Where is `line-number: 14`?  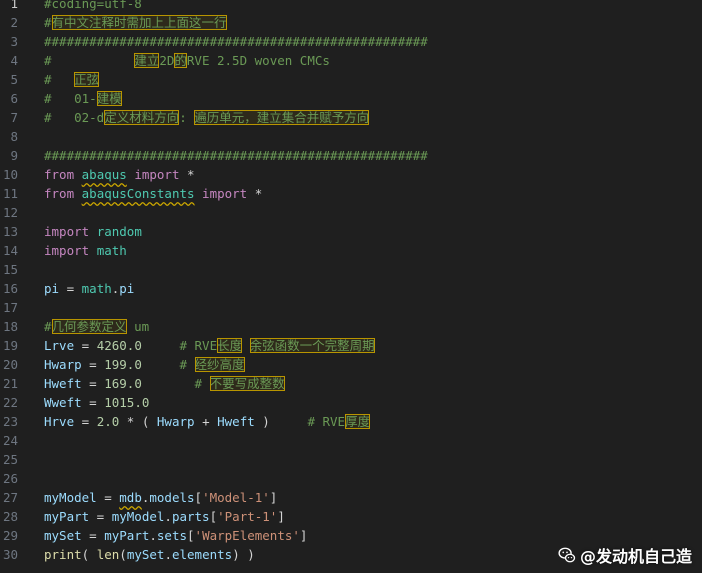 line-number: 14 is located at coordinates (10, 250).